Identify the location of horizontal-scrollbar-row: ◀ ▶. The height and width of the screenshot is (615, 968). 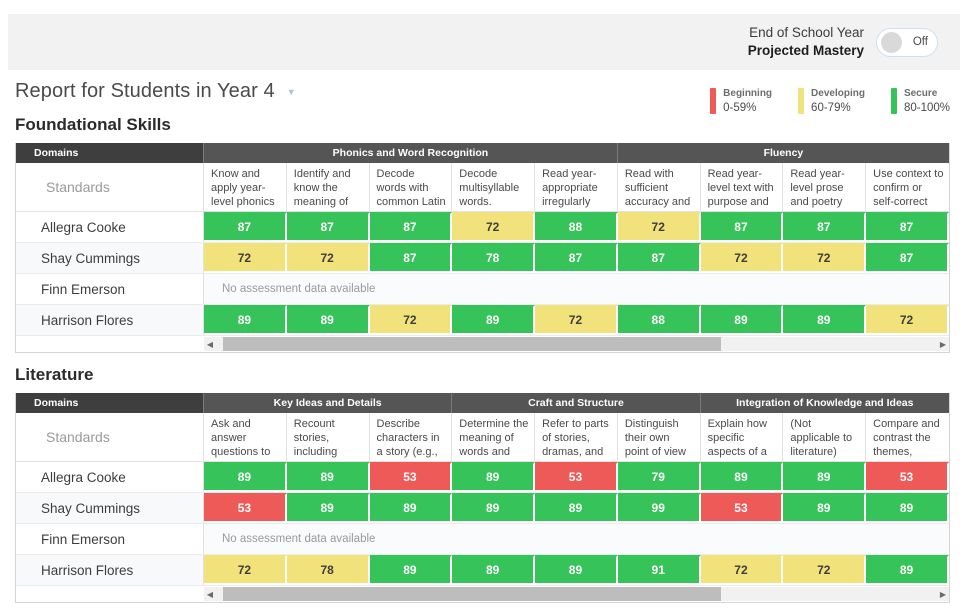
(482, 344).